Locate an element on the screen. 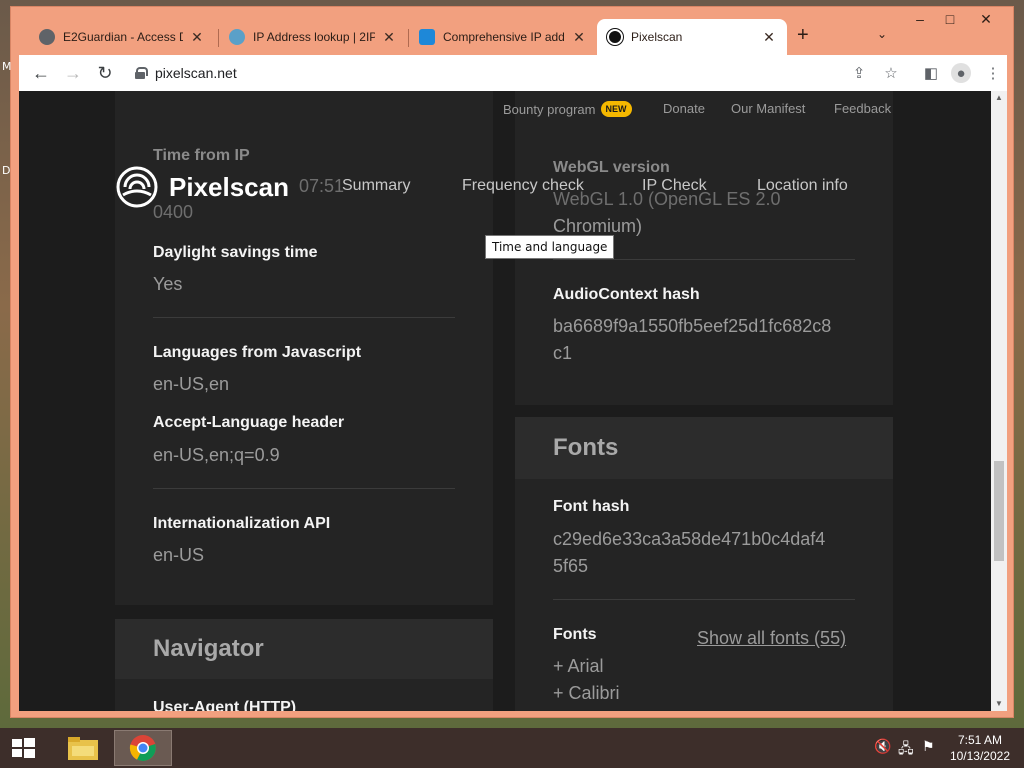 This screenshot has width=1024, height=768. accept-language-value: en-US,en;q=0.9 is located at coordinates (216, 455).